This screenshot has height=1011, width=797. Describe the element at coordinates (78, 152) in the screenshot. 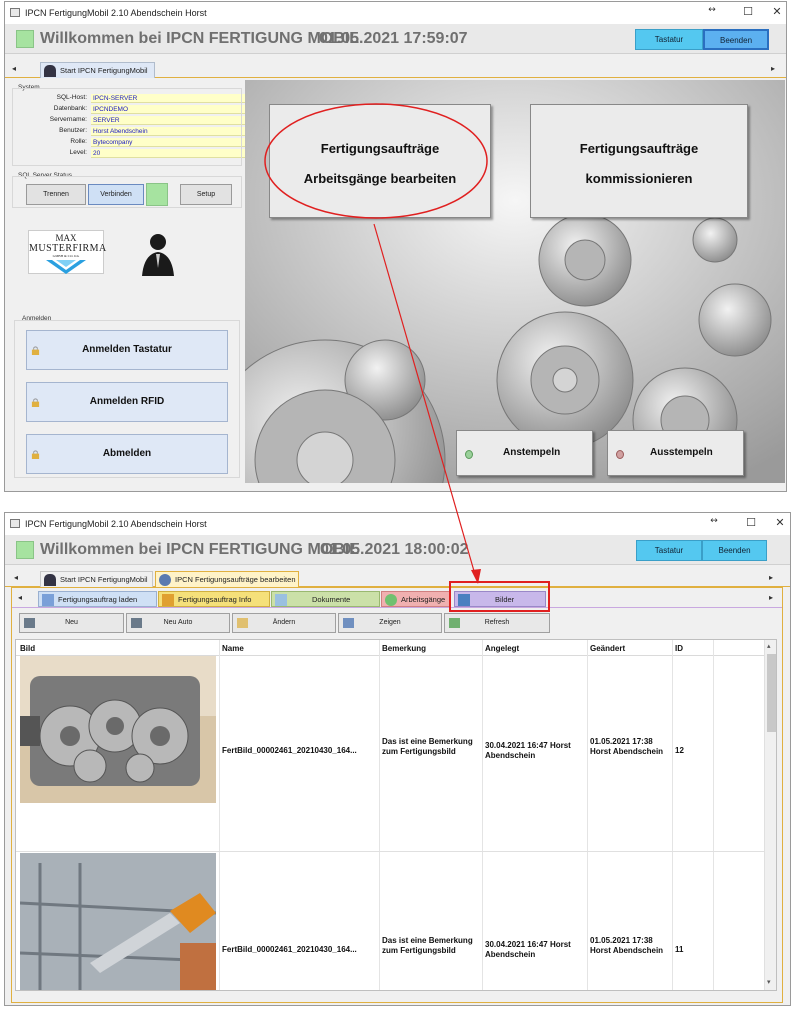

I see `field-label: Level:` at that location.